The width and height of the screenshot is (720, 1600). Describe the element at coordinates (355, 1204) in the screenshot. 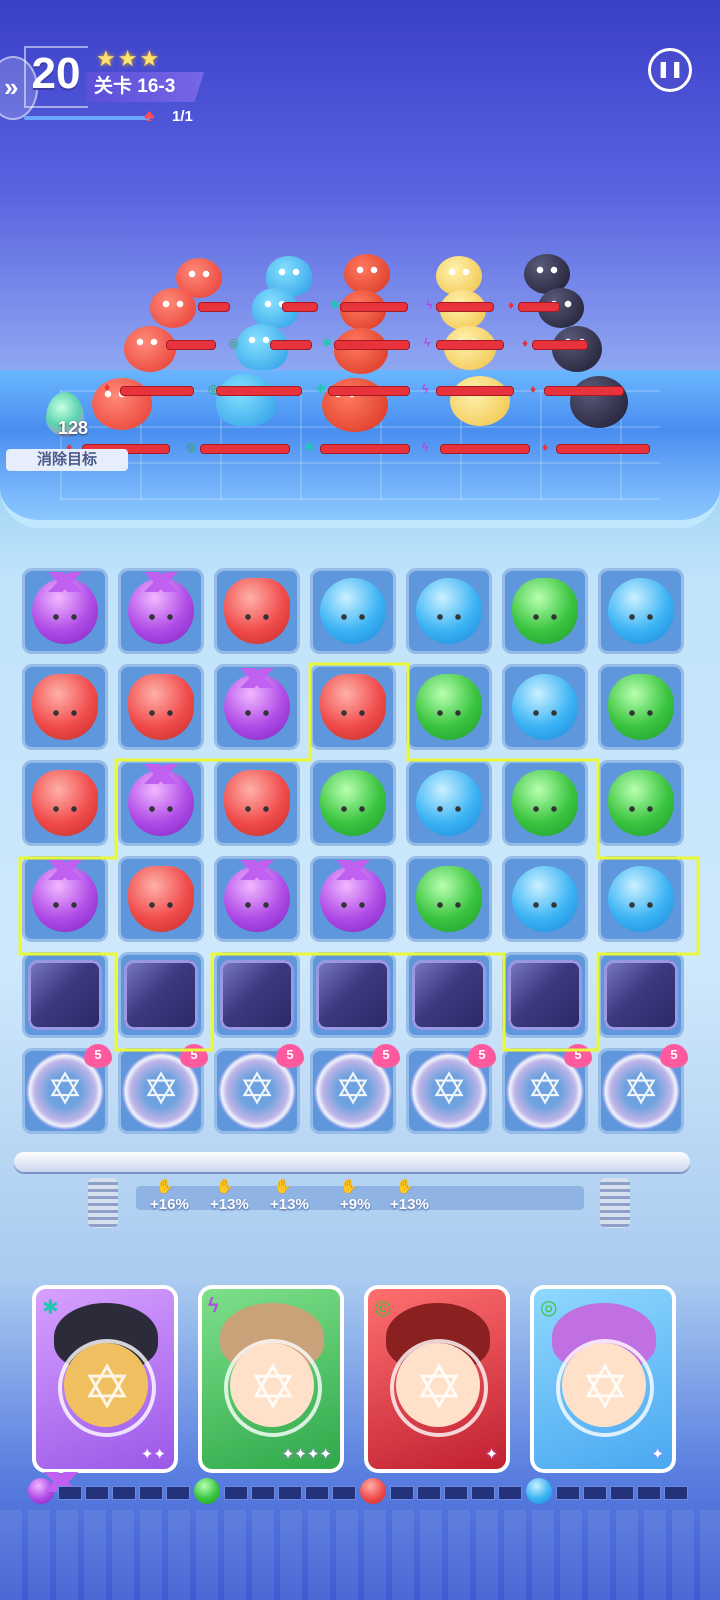

I see `bonus-value: +9%` at that location.